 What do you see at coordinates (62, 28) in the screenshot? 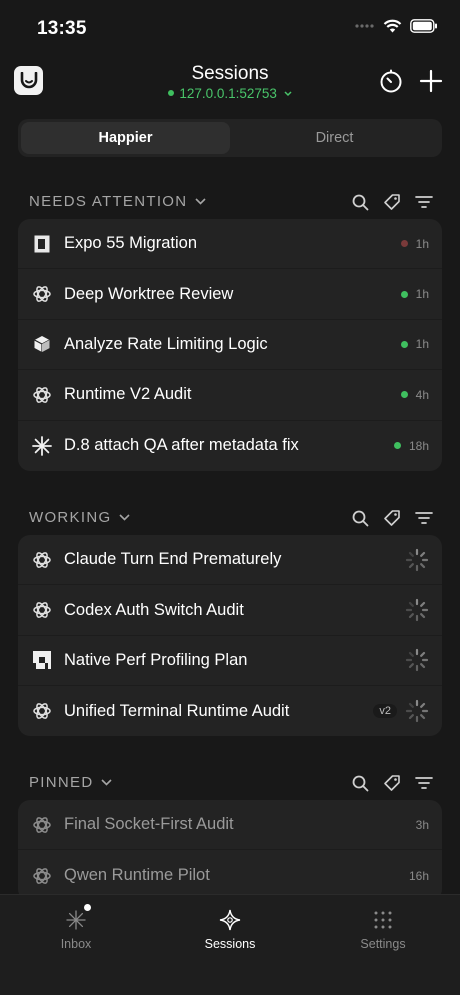
I see `status-time: 13:35` at bounding box center [62, 28].